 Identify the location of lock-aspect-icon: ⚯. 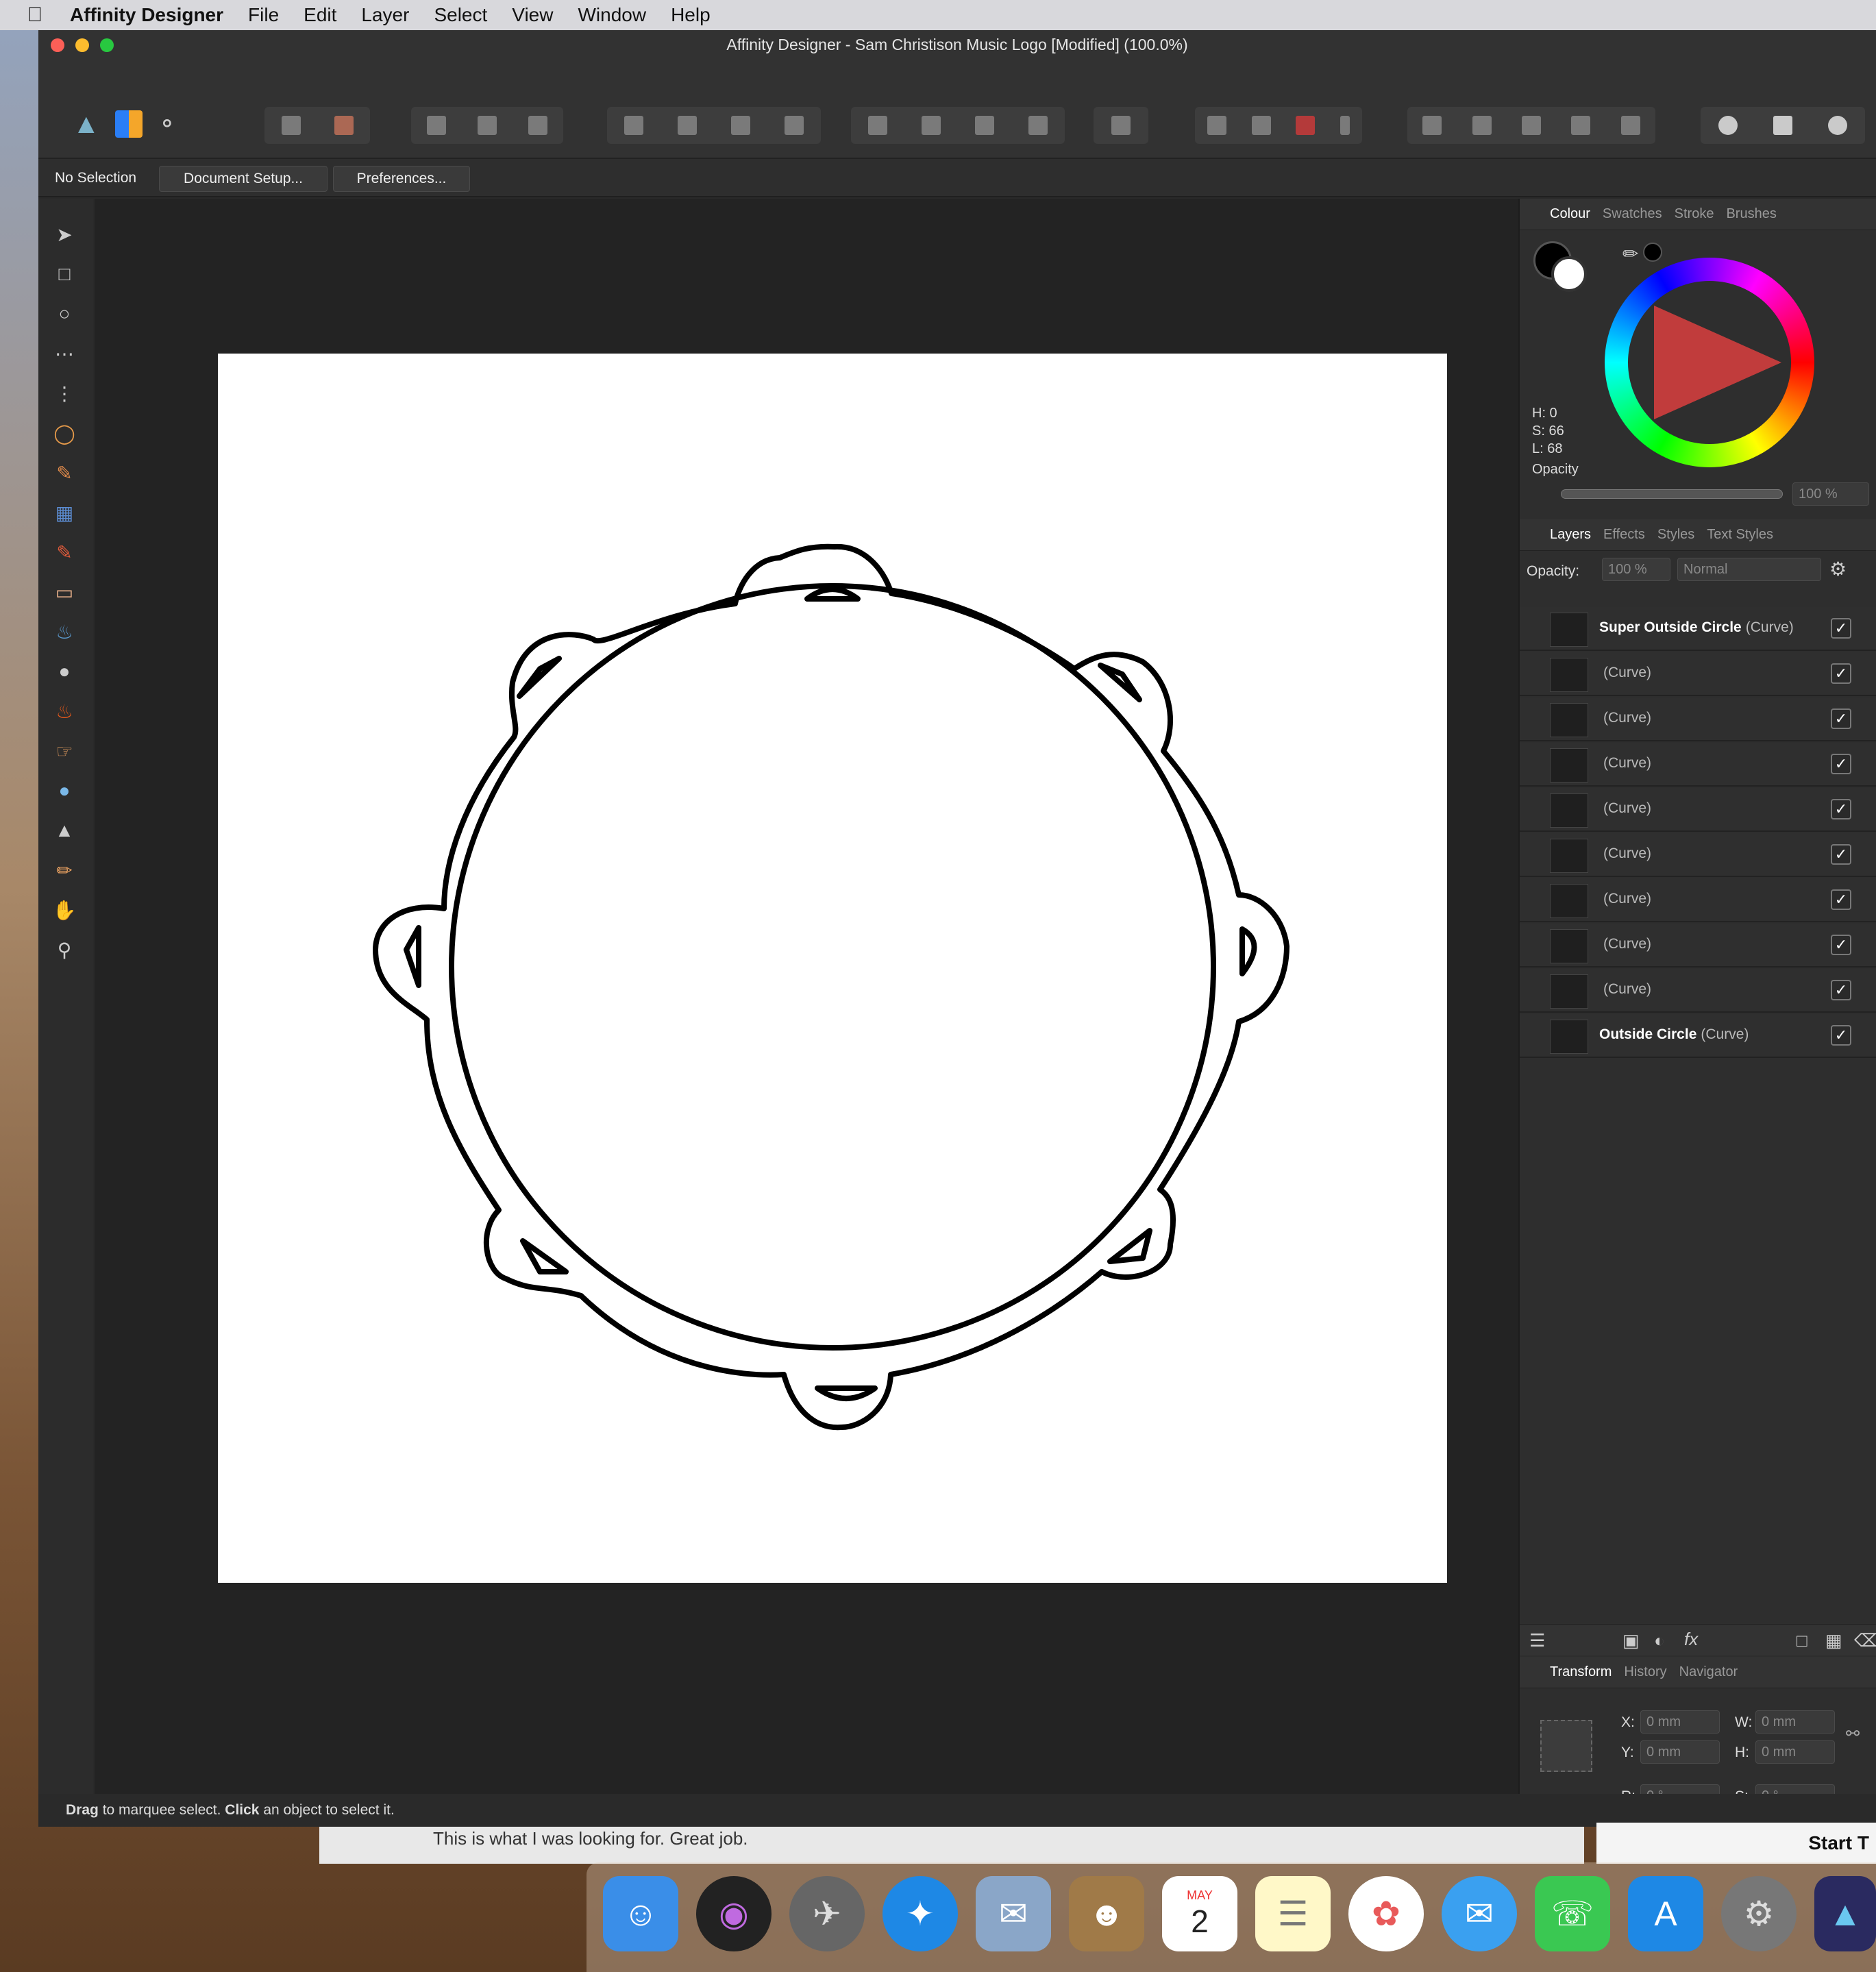
(1853, 1734).